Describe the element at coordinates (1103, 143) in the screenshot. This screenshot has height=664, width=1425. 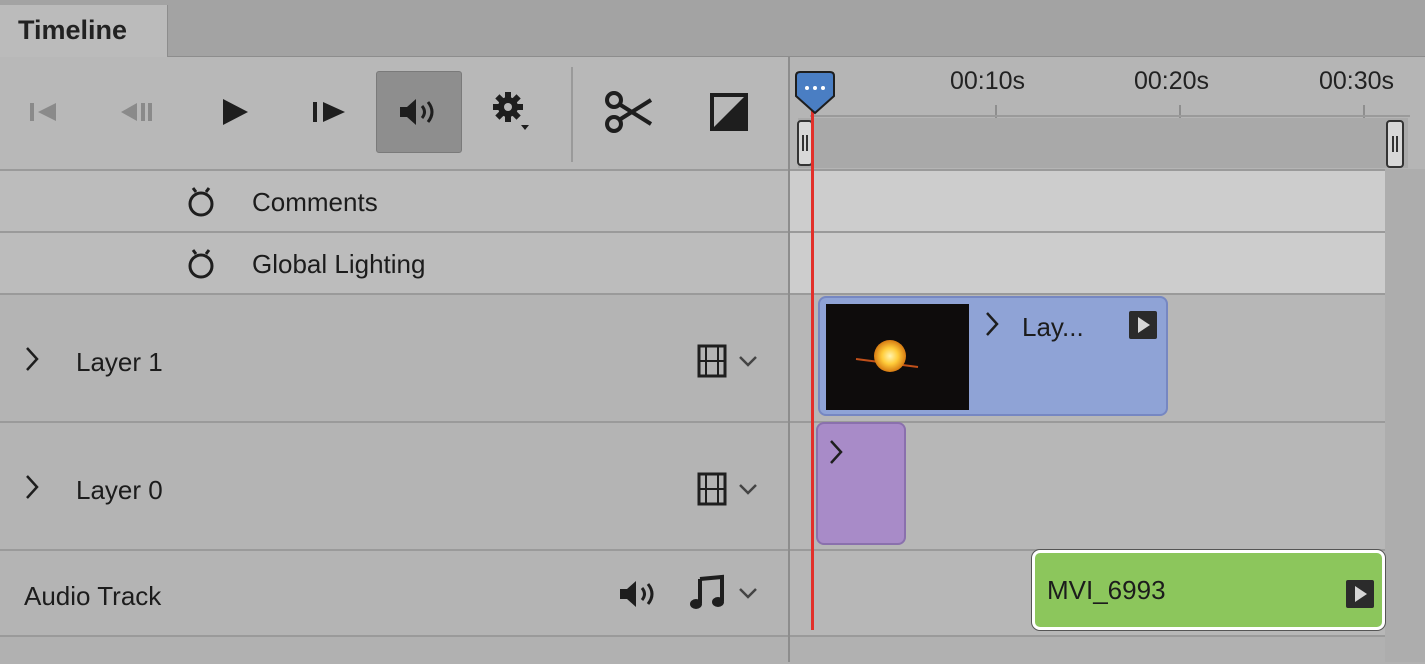
I see `work-area-bar` at that location.